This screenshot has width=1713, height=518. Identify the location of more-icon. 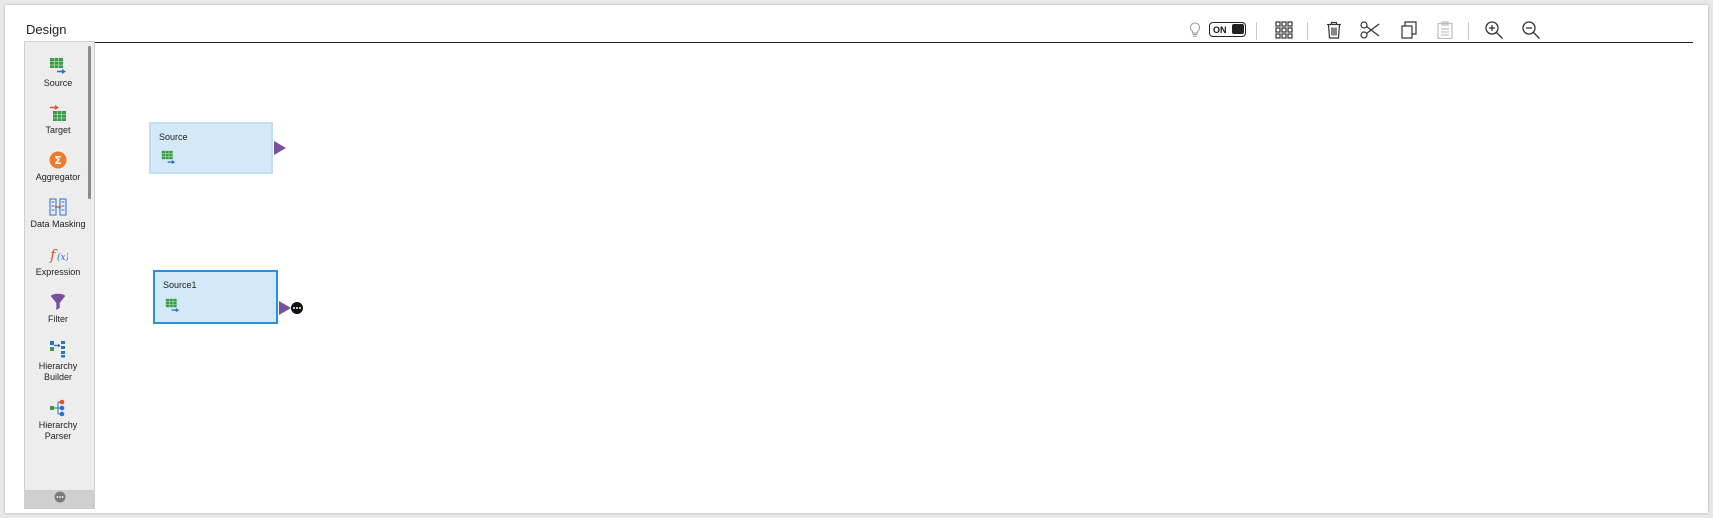
(60, 499).